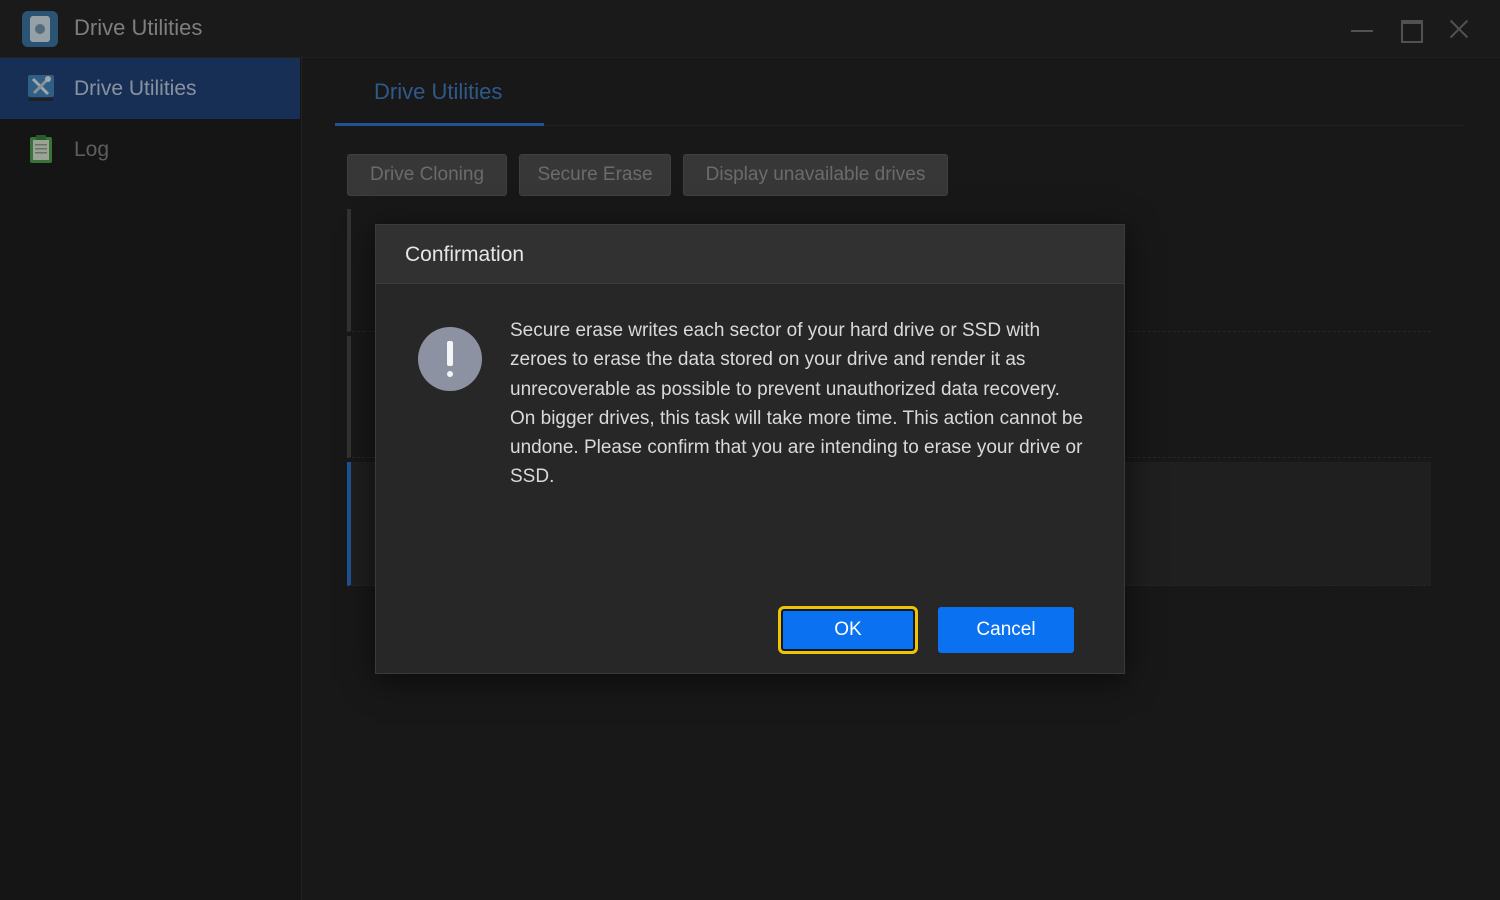  I want to click on dialog-title: Confirmation, so click(465, 254).